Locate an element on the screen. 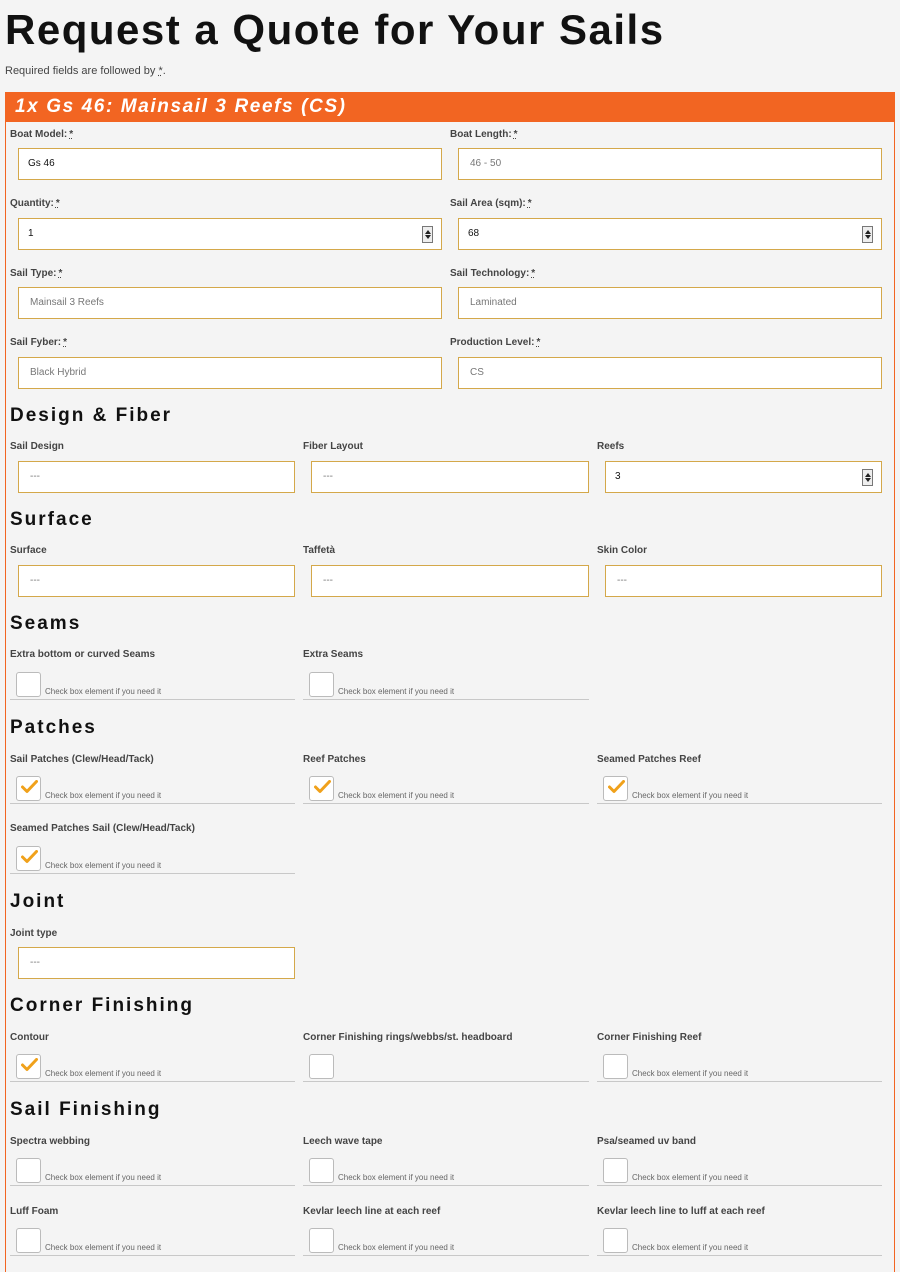 The height and width of the screenshot is (1272, 900). spectra-webbing-label: Spectra webbing is located at coordinates (50, 1141).